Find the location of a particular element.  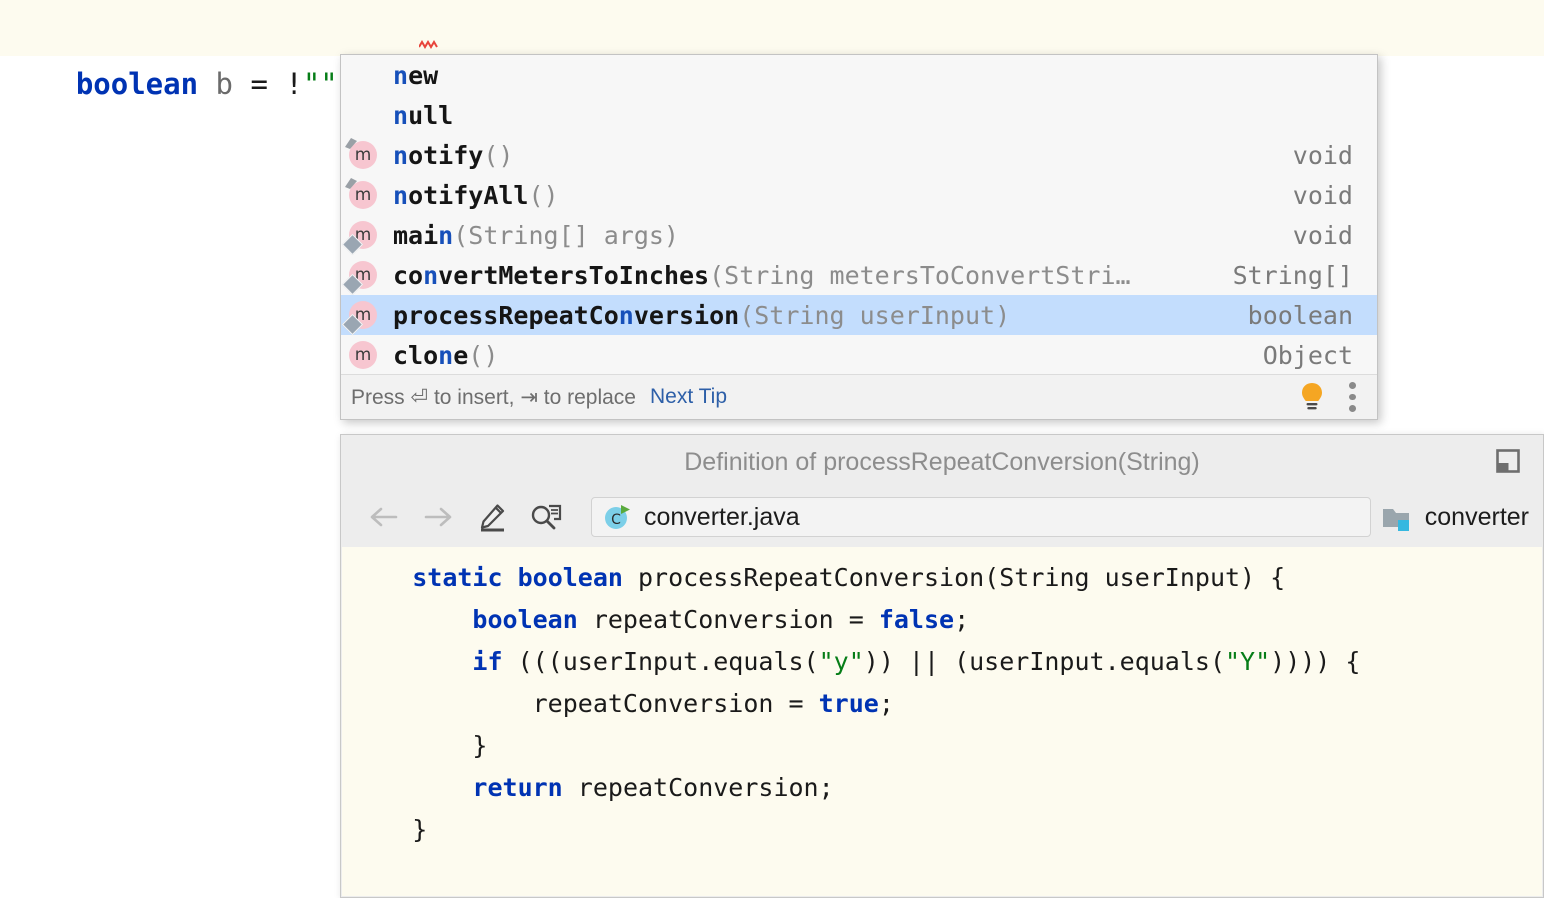

module-indicator: converter is located at coordinates (1462, 517).